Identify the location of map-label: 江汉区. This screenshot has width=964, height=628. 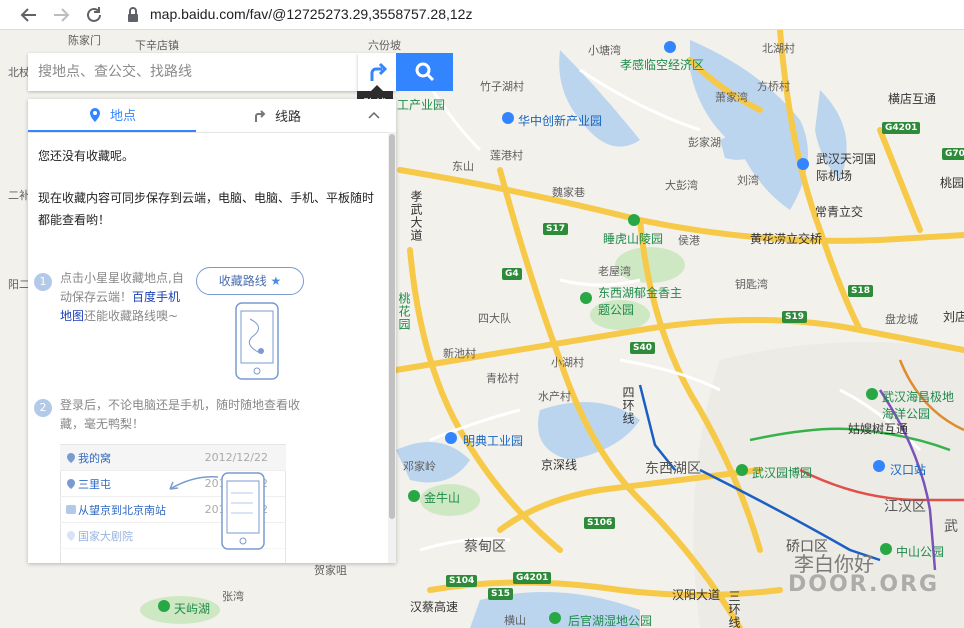
(905, 507).